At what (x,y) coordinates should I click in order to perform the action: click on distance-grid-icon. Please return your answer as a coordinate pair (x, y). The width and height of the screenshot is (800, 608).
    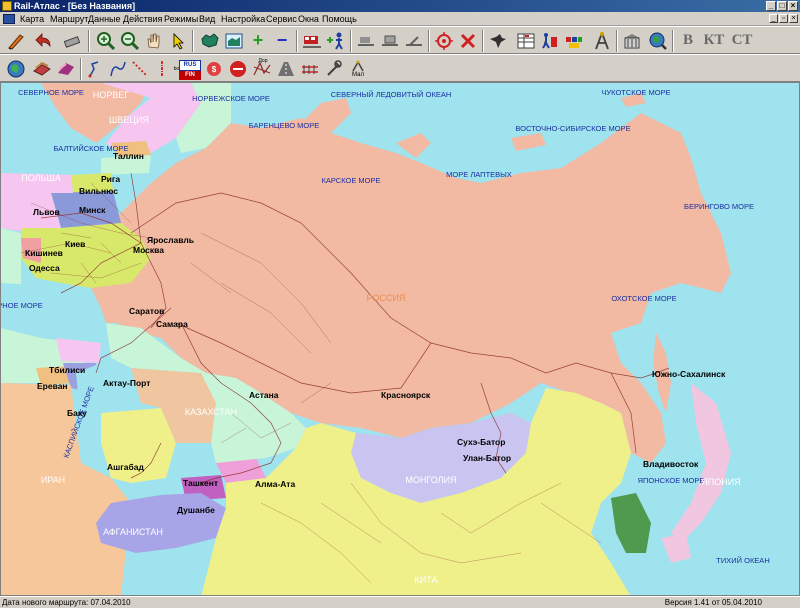
    Looking at the image, I should click on (574, 40).